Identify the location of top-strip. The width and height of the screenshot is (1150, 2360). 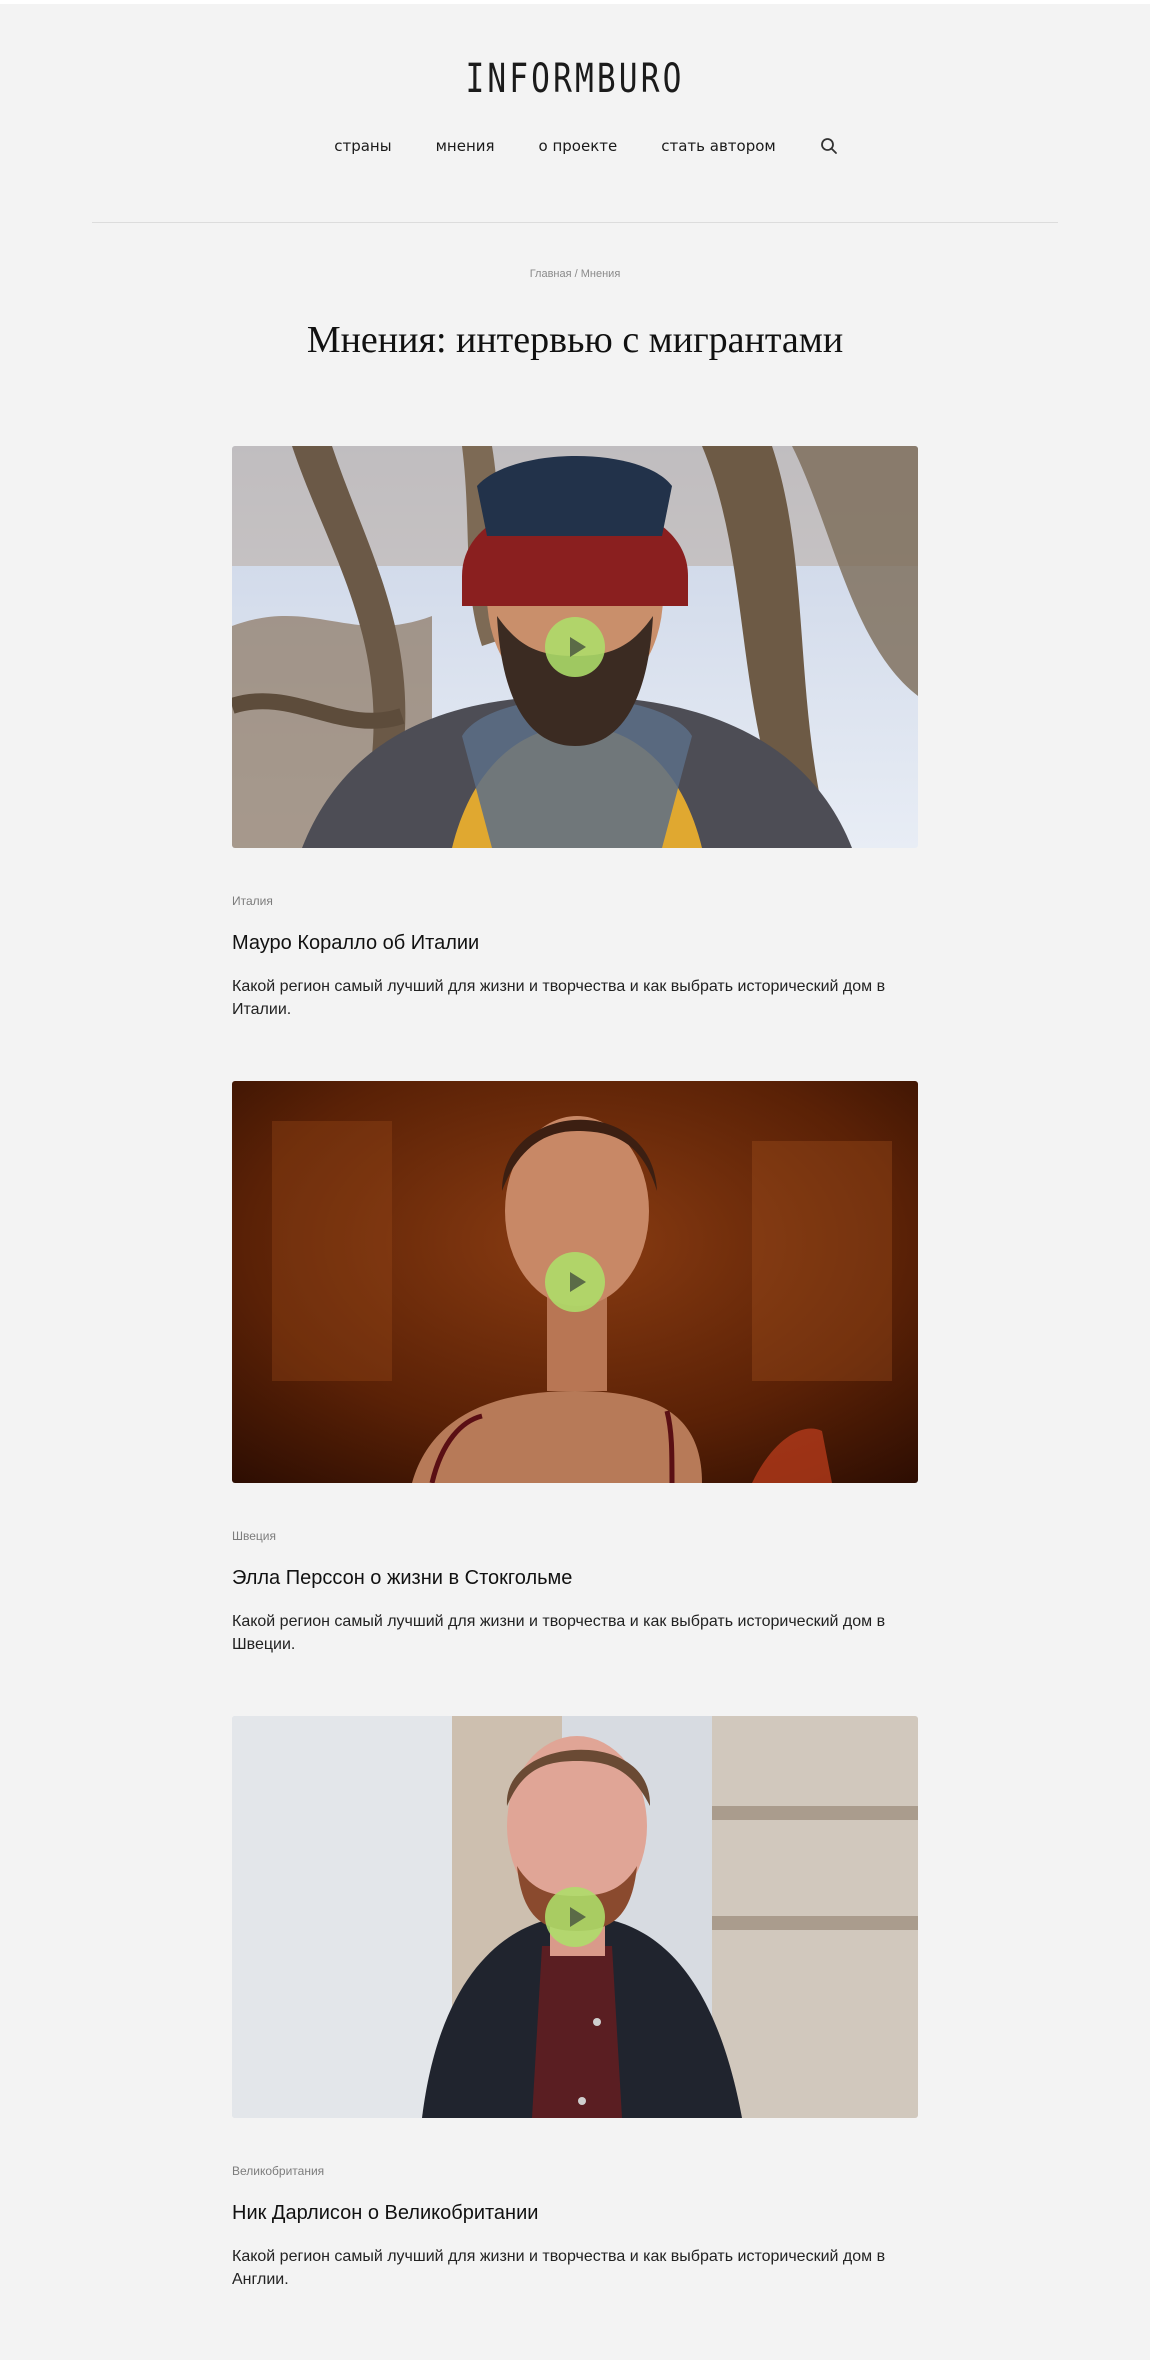
(575, 2).